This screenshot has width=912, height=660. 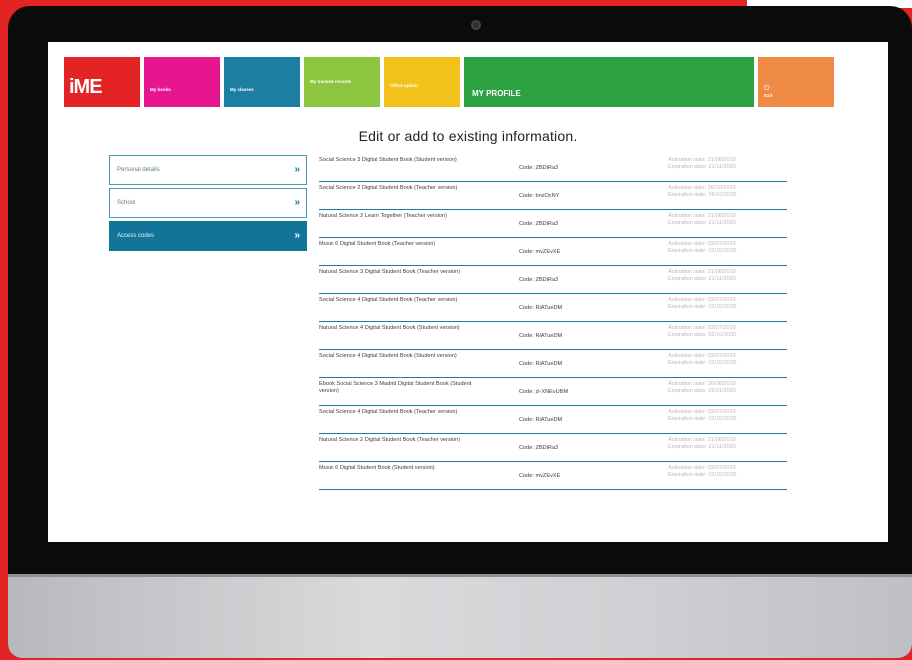 What do you see at coordinates (136, 236) in the screenshot?
I see `menu-item-label: Access codes` at bounding box center [136, 236].